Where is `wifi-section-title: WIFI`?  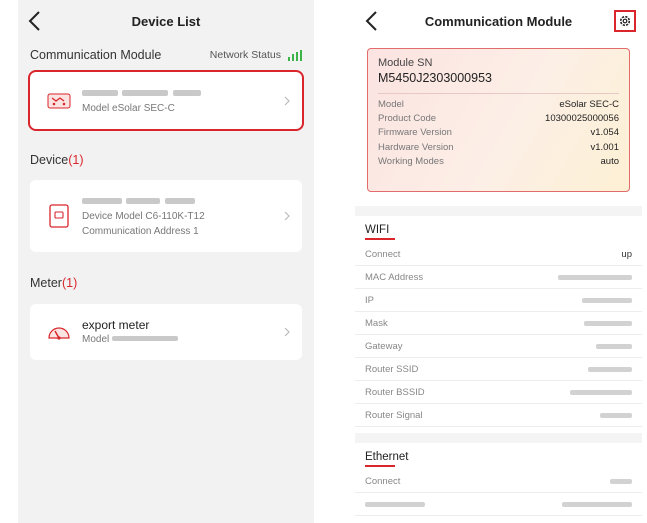
wifi-section-title: WIFI is located at coordinates (498, 228).